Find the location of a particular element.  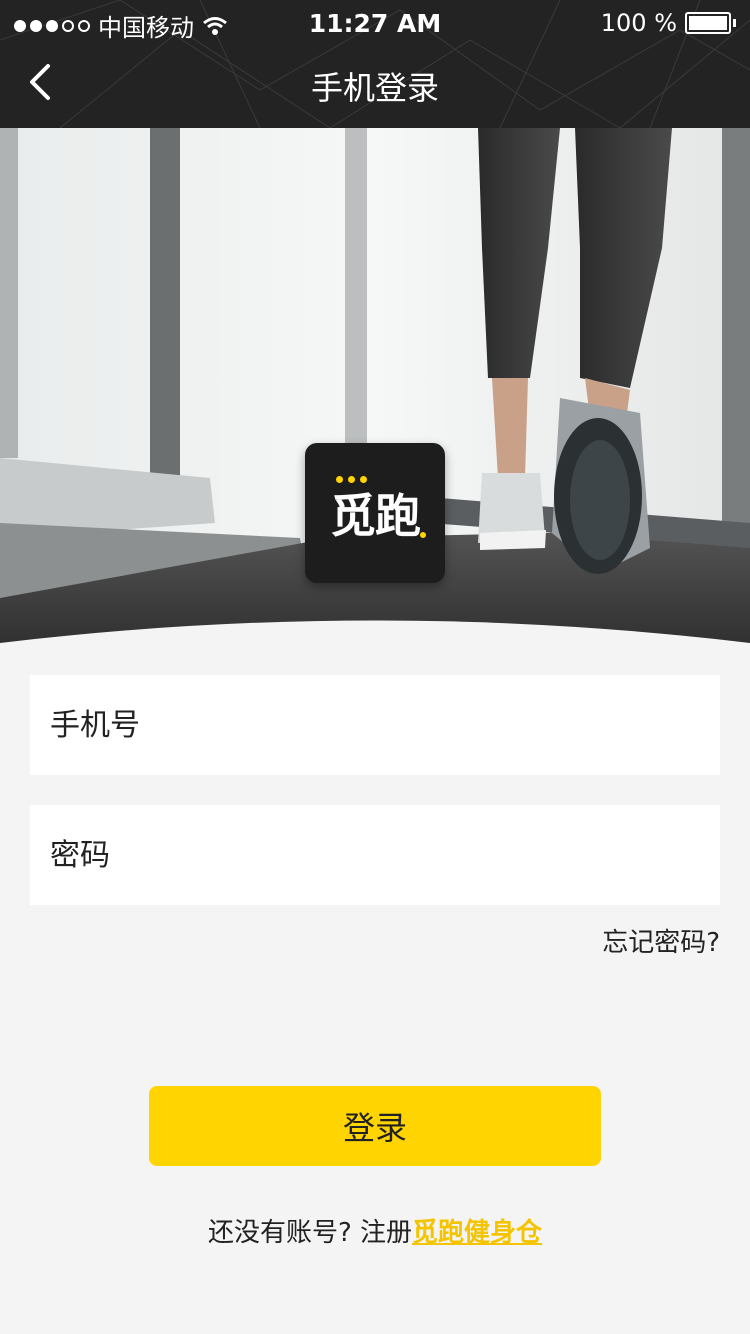

password-input is located at coordinates (375, 855).